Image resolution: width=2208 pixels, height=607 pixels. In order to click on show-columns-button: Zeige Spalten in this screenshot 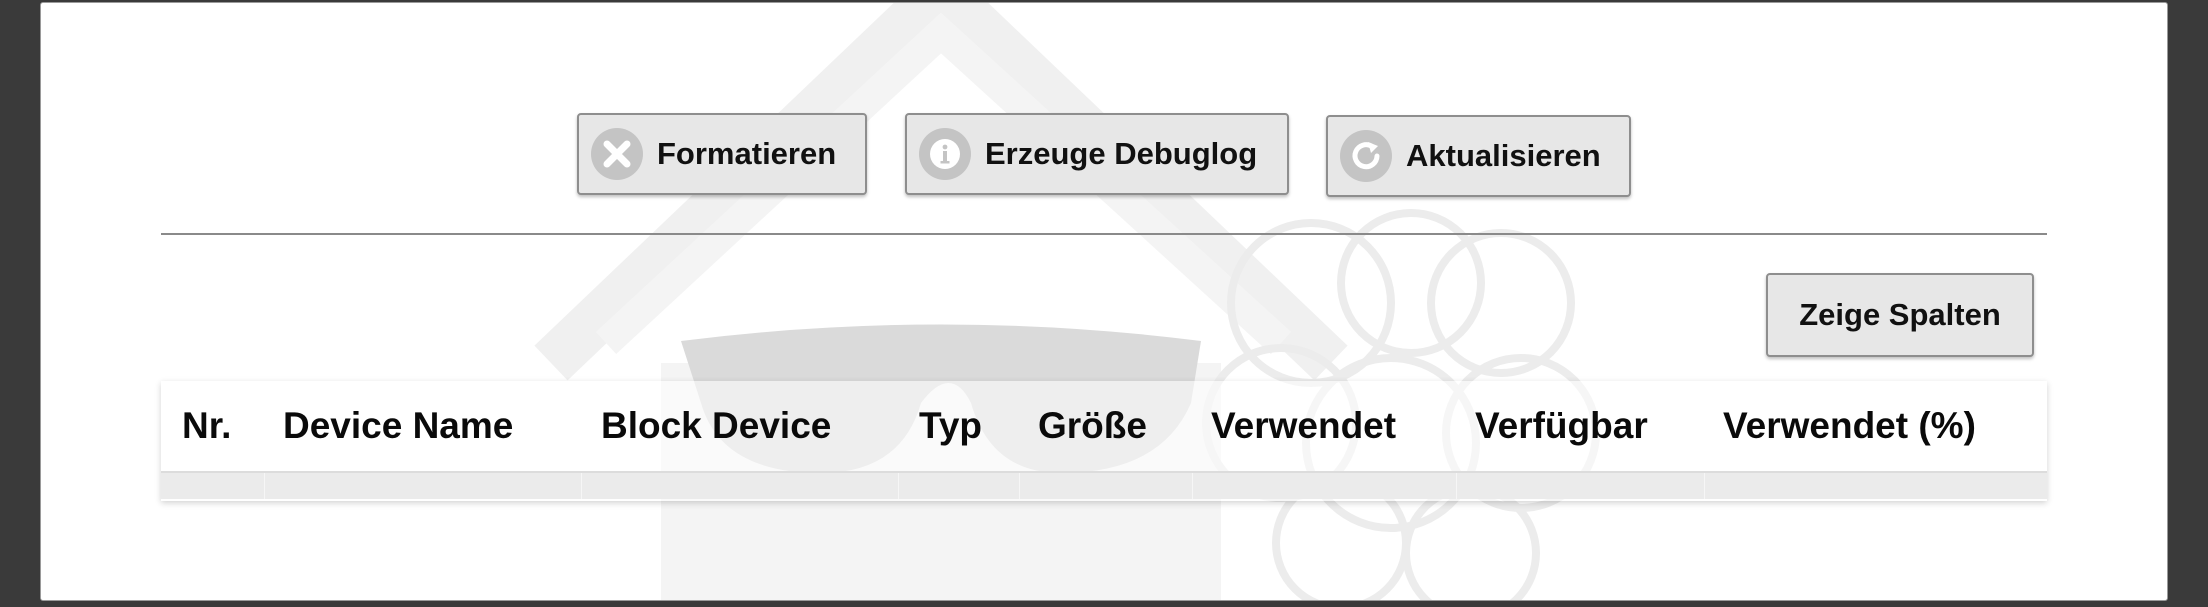, I will do `click(1900, 315)`.